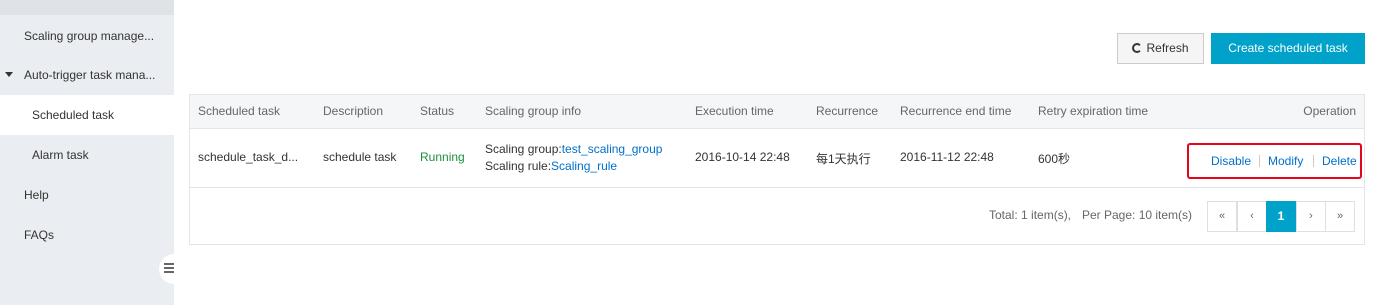 This screenshot has height=305, width=1374. Describe the element at coordinates (523, 149) in the screenshot. I see `scaling-group-label: Scaling group:` at that location.